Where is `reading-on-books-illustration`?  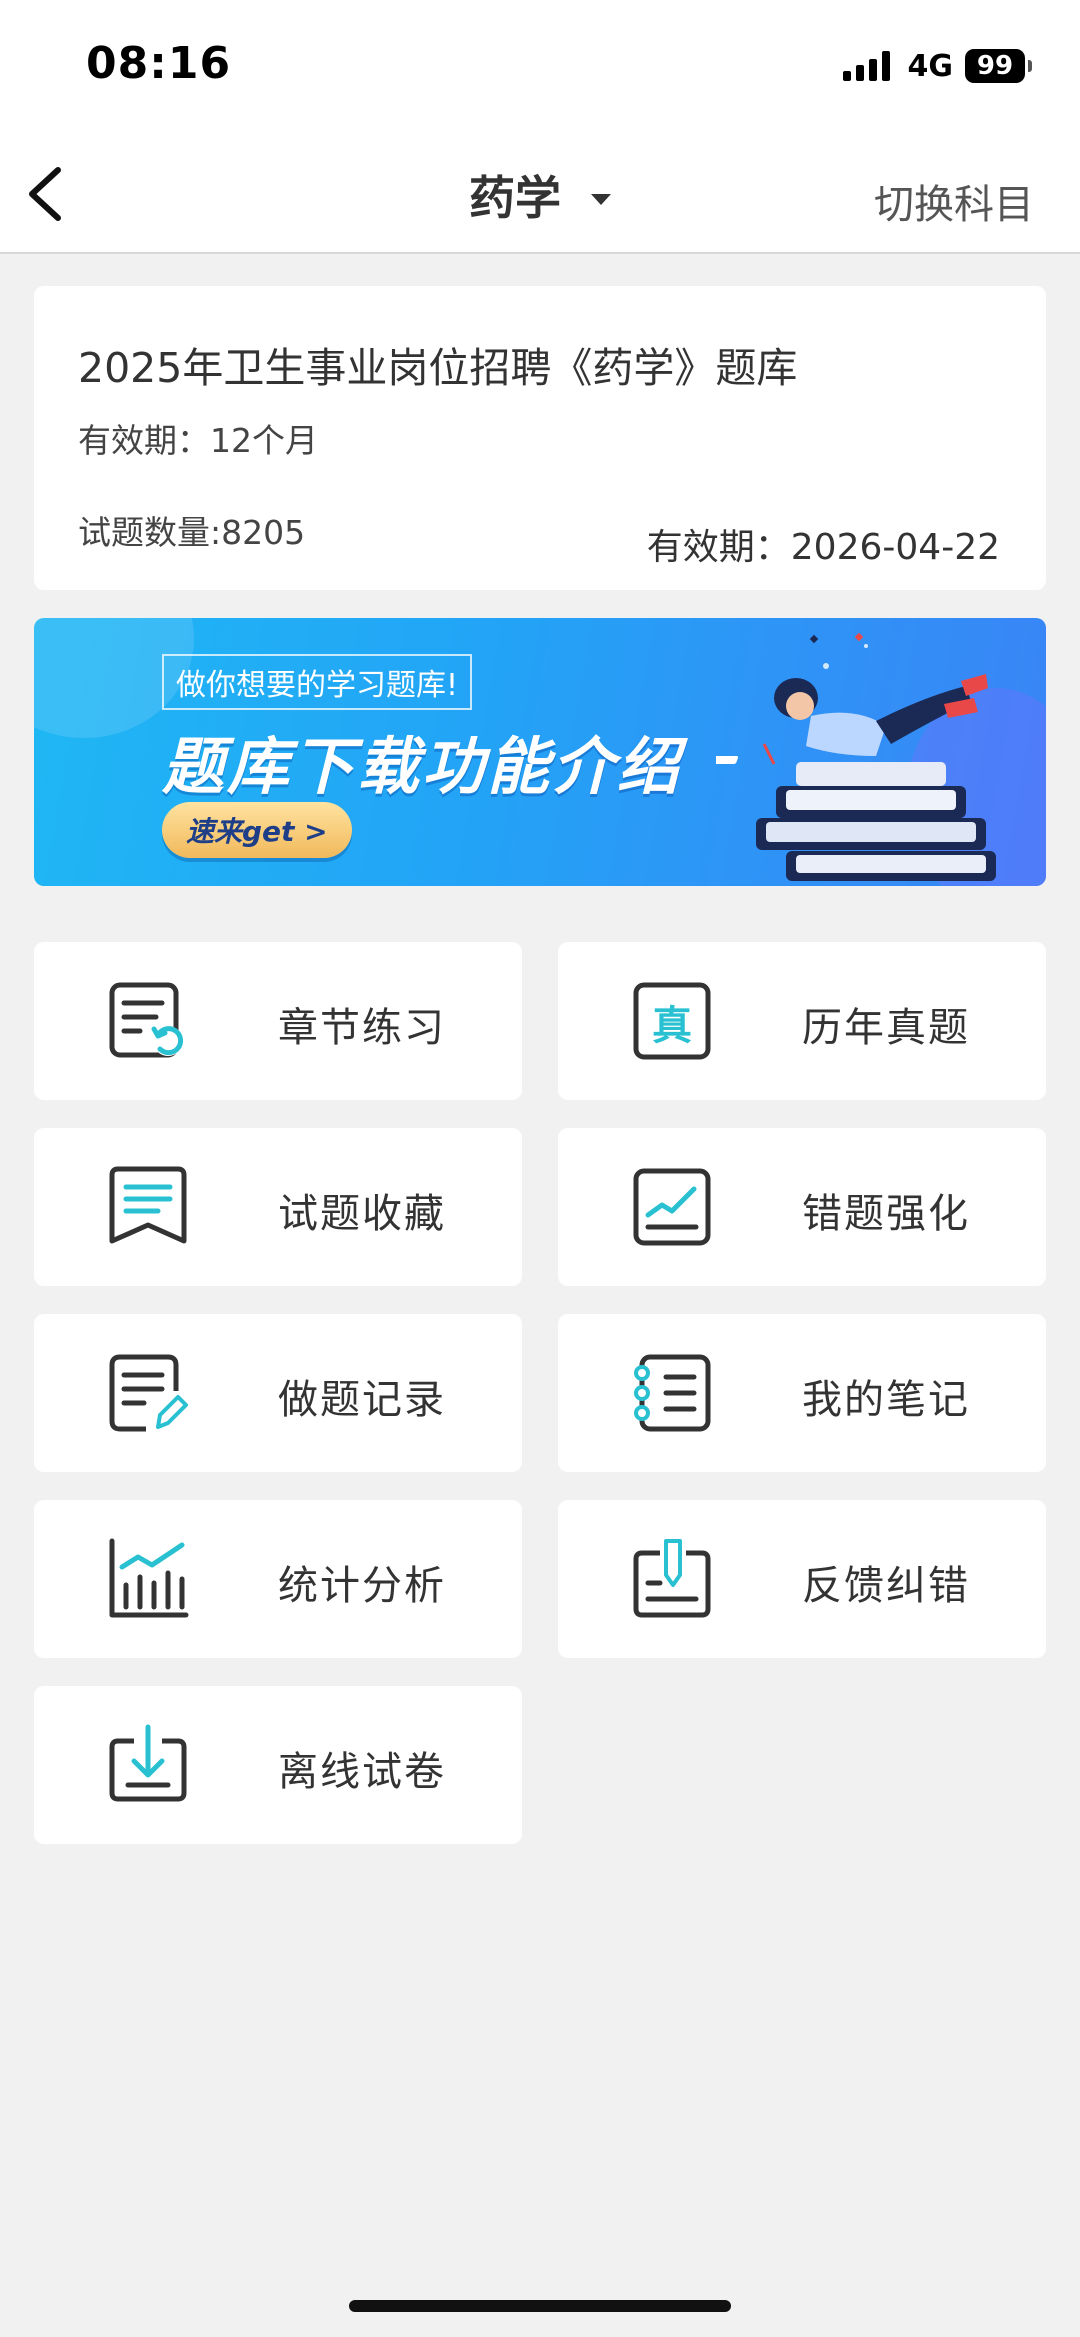
reading-on-books-illustration is located at coordinates (856, 756).